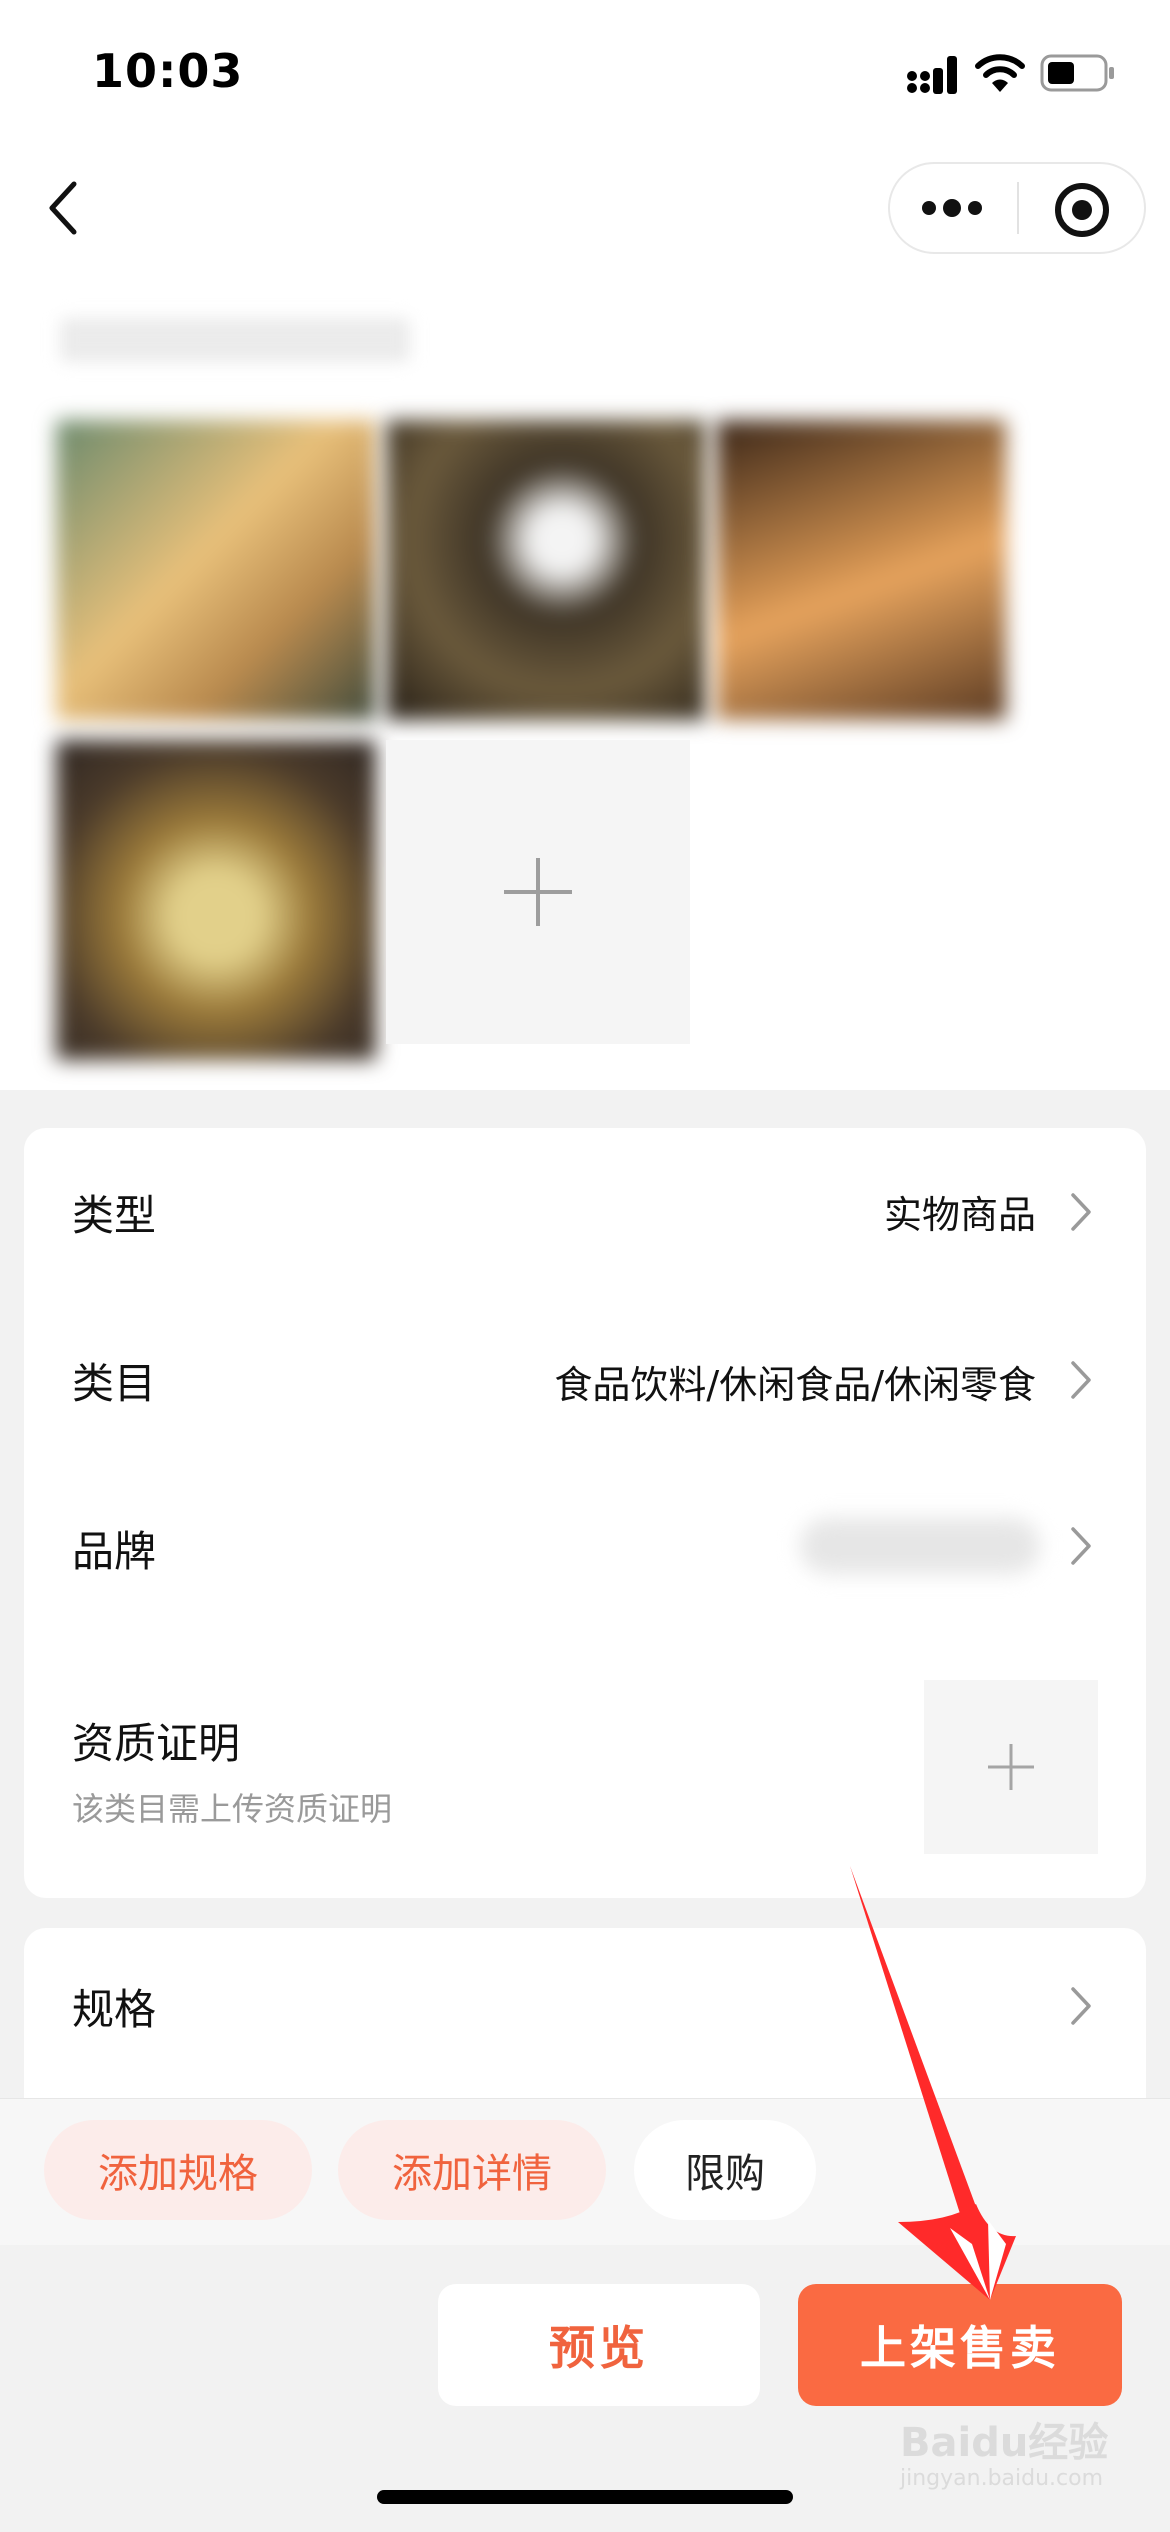 The height and width of the screenshot is (2532, 1170). I want to click on type-label: 类型, so click(114, 1215).